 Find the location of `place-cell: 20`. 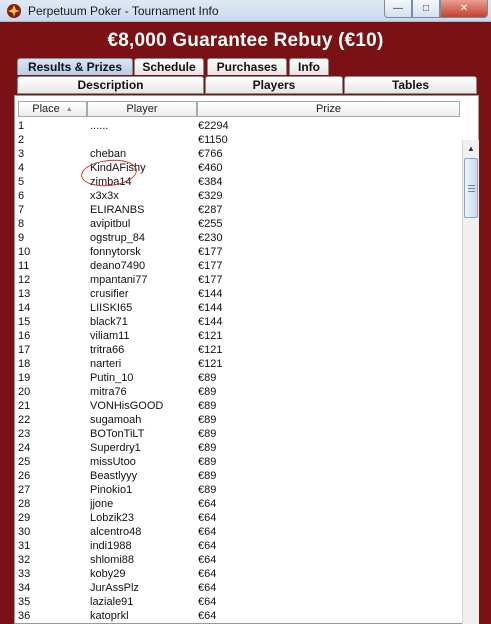

place-cell: 20 is located at coordinates (24, 392).